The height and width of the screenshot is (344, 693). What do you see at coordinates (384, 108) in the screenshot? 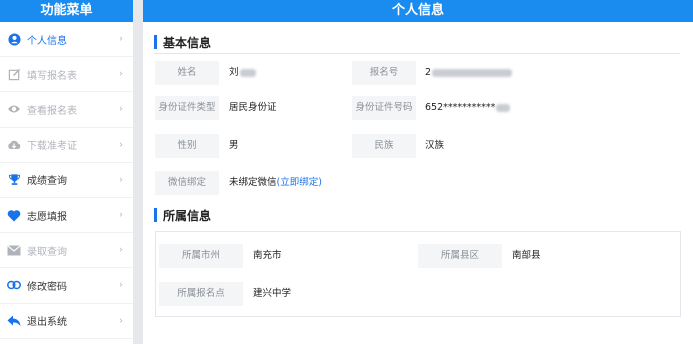
I see `id-number-label: 身份证件号码` at bounding box center [384, 108].